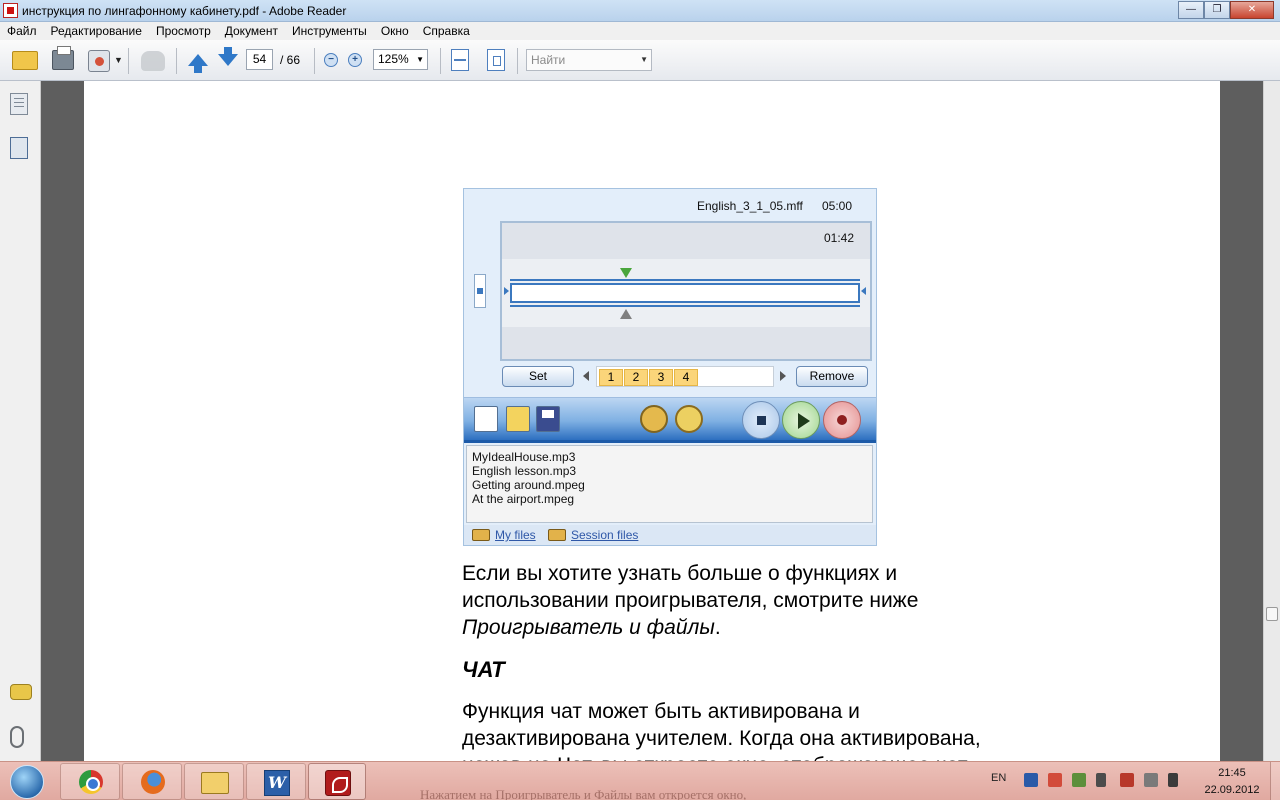  Describe the element at coordinates (636, 377) in the screenshot. I see `bookmark-item: 2` at that location.